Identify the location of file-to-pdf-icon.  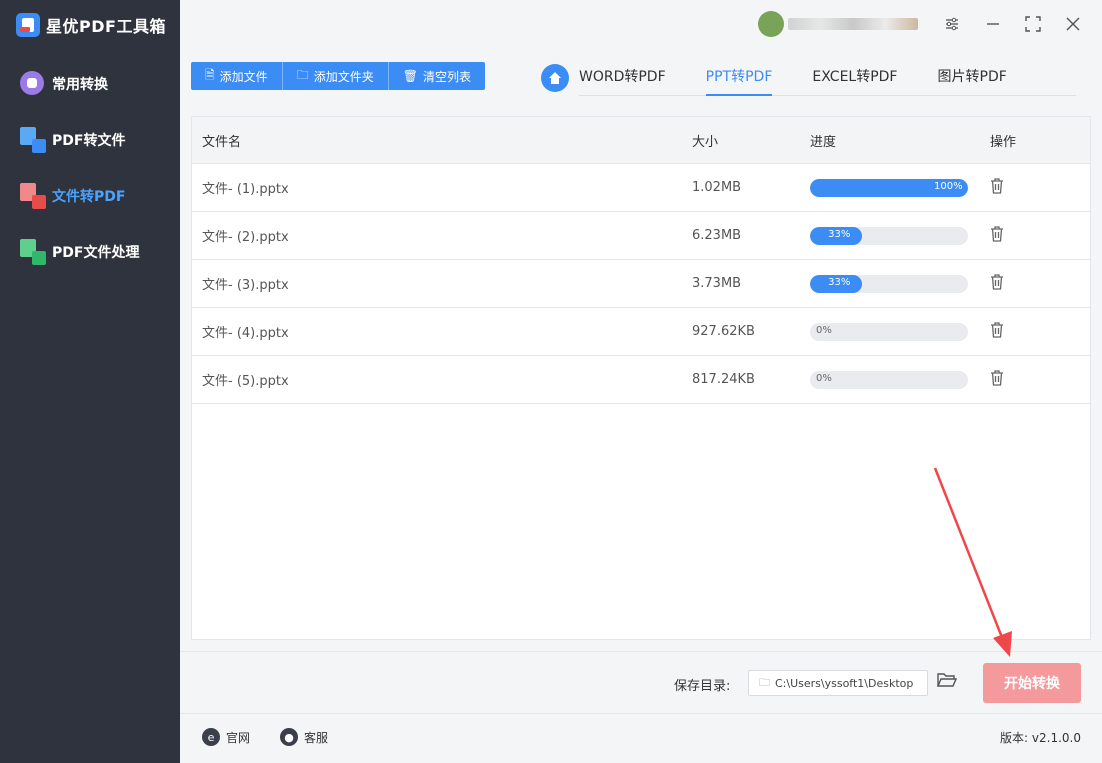
(33, 196).